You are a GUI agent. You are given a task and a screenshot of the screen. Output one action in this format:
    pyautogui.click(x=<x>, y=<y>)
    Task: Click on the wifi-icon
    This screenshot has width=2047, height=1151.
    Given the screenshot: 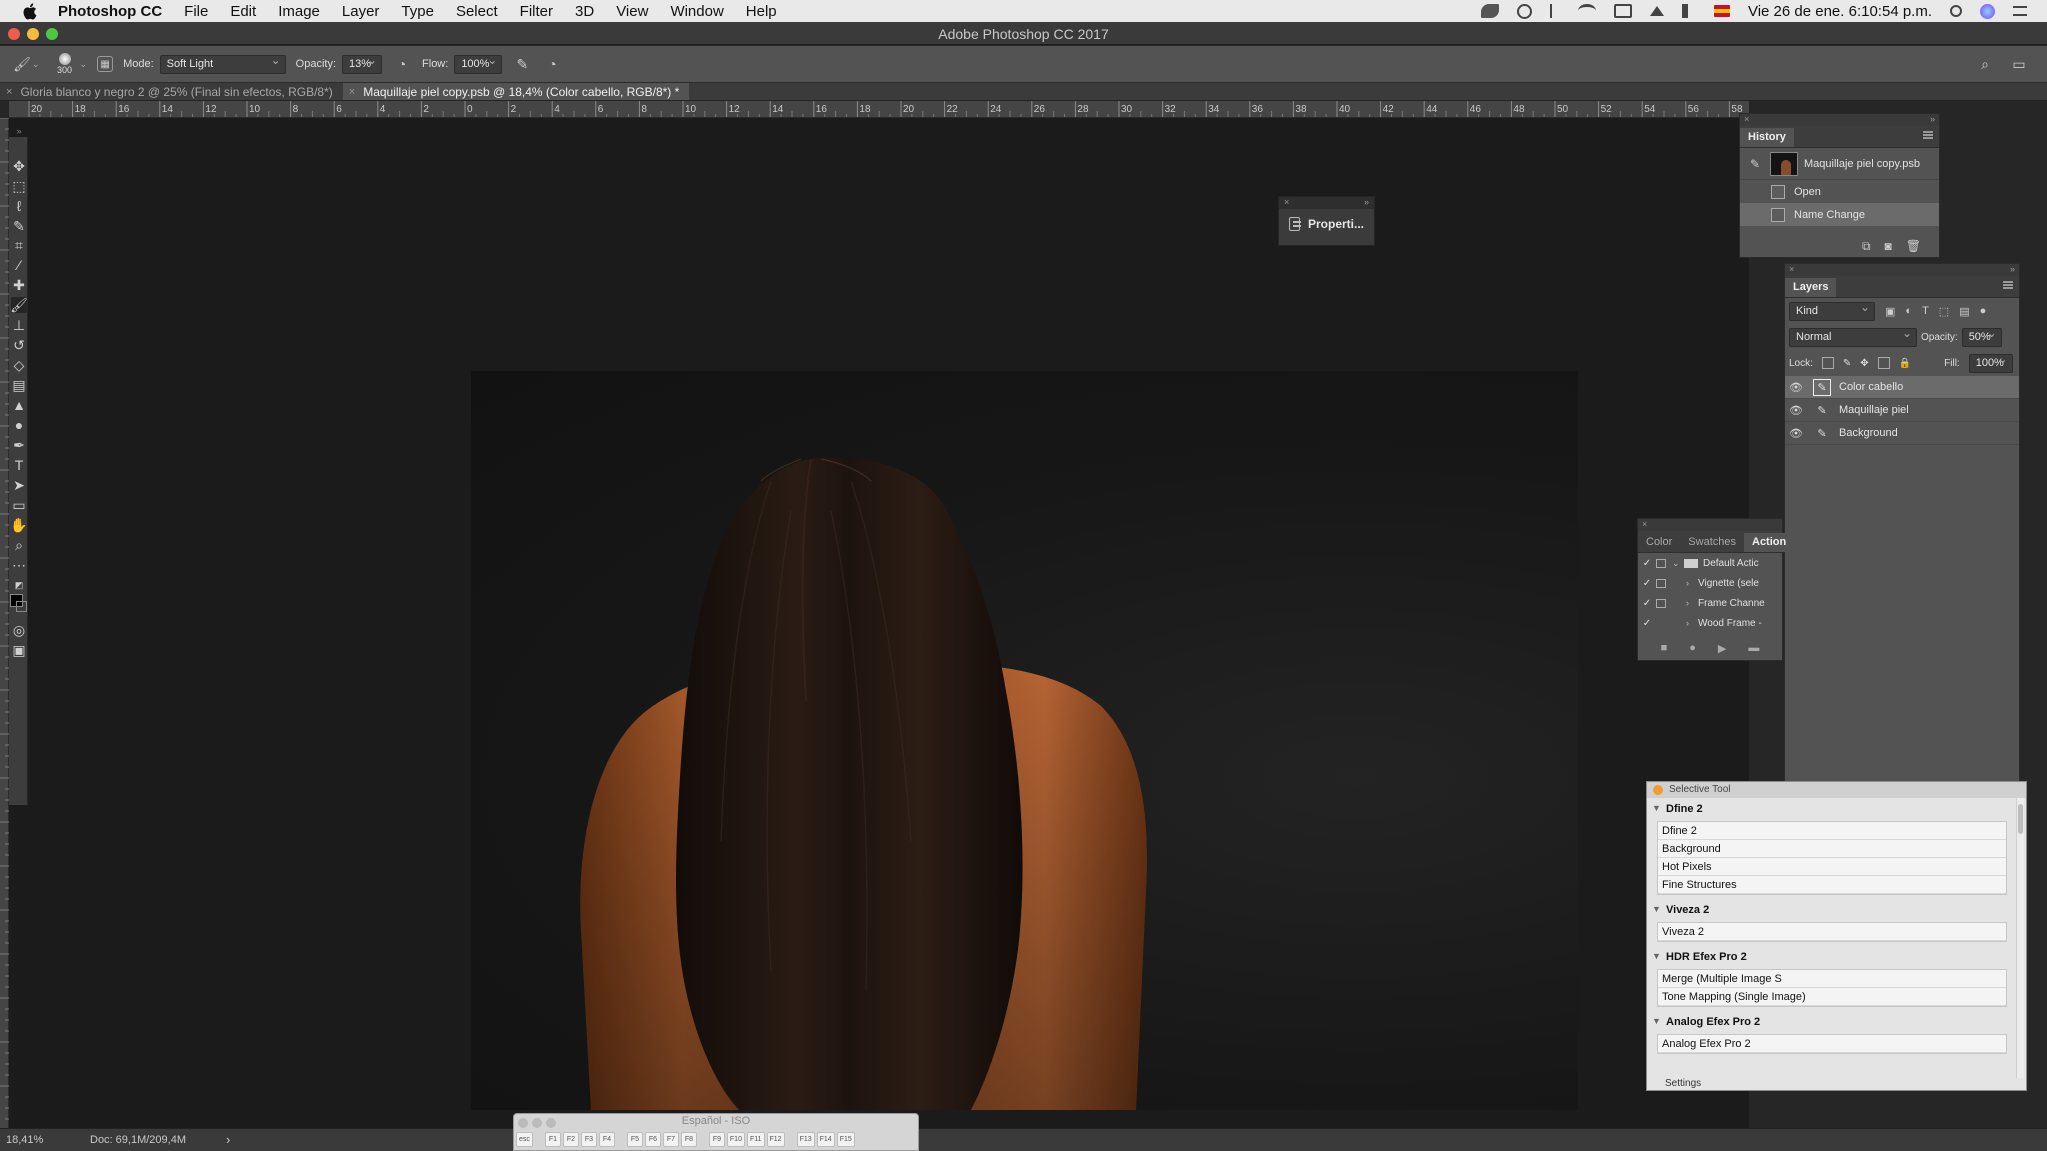 What is the action you would take?
    pyautogui.click(x=1586, y=11)
    